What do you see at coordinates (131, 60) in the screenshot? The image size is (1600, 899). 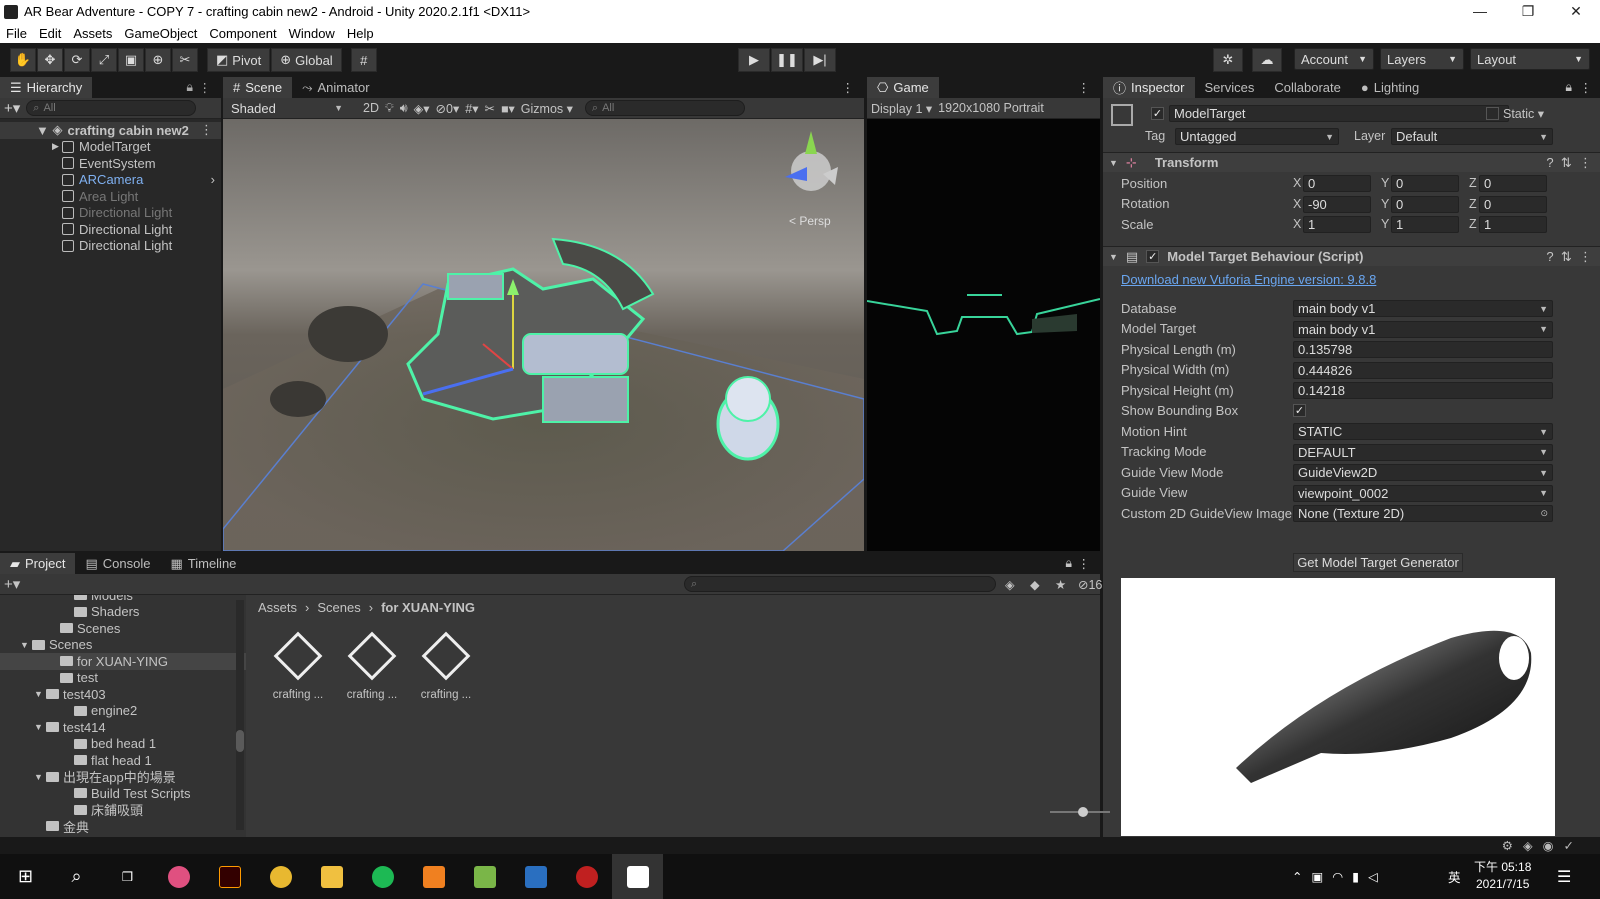 I see `rect-tool-icon: ▣` at bounding box center [131, 60].